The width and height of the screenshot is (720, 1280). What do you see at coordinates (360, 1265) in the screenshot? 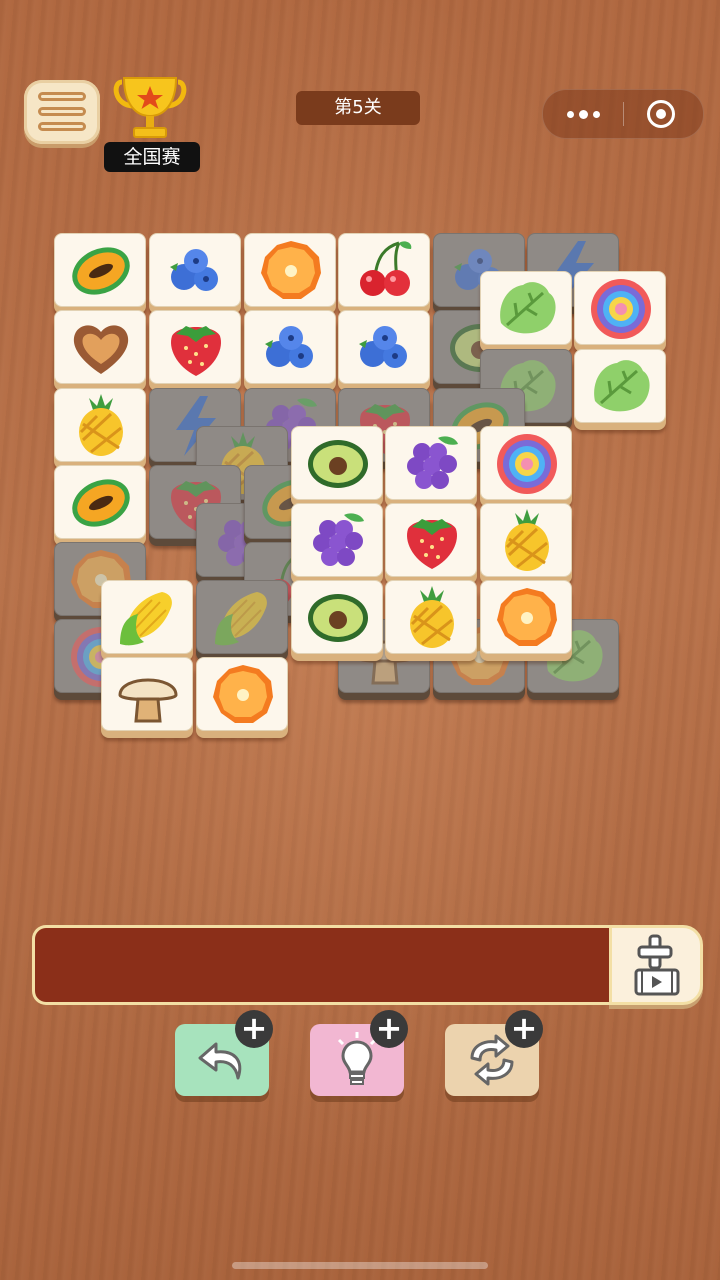
I see `home-indicator` at bounding box center [360, 1265].